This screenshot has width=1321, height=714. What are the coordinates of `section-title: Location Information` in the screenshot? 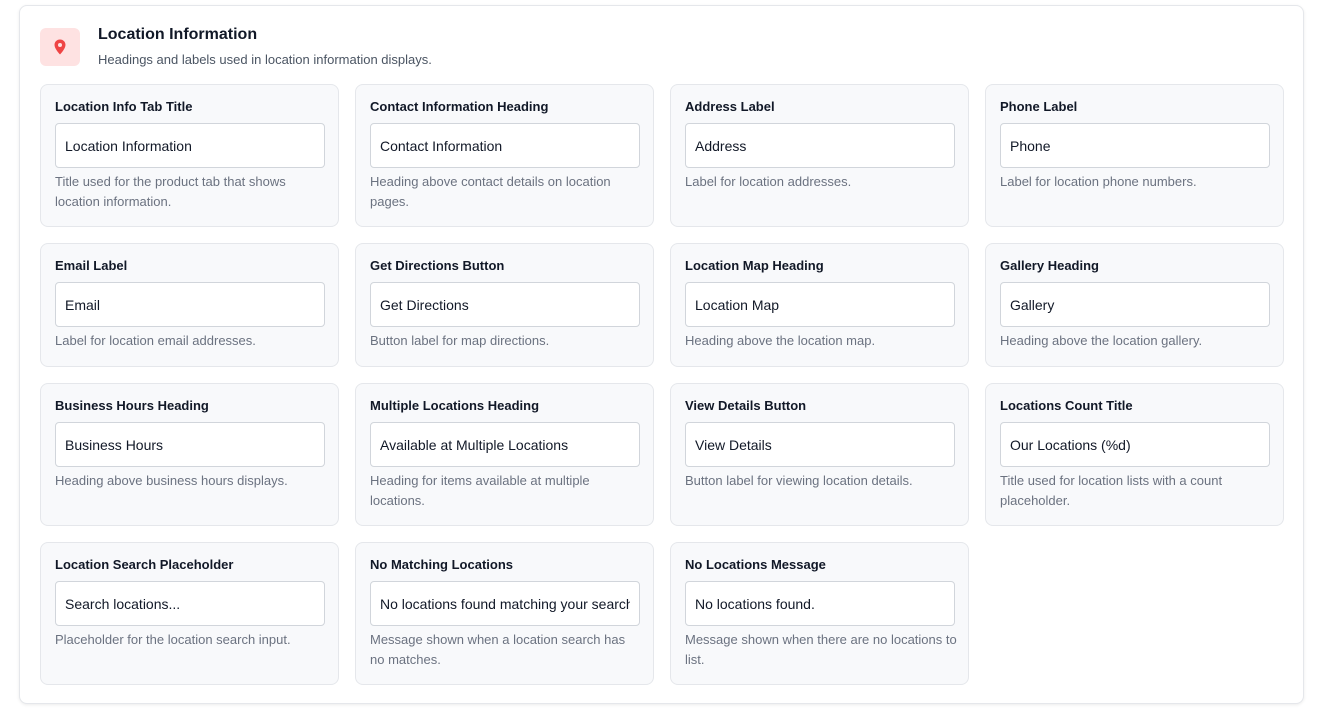 It's located at (178, 34).